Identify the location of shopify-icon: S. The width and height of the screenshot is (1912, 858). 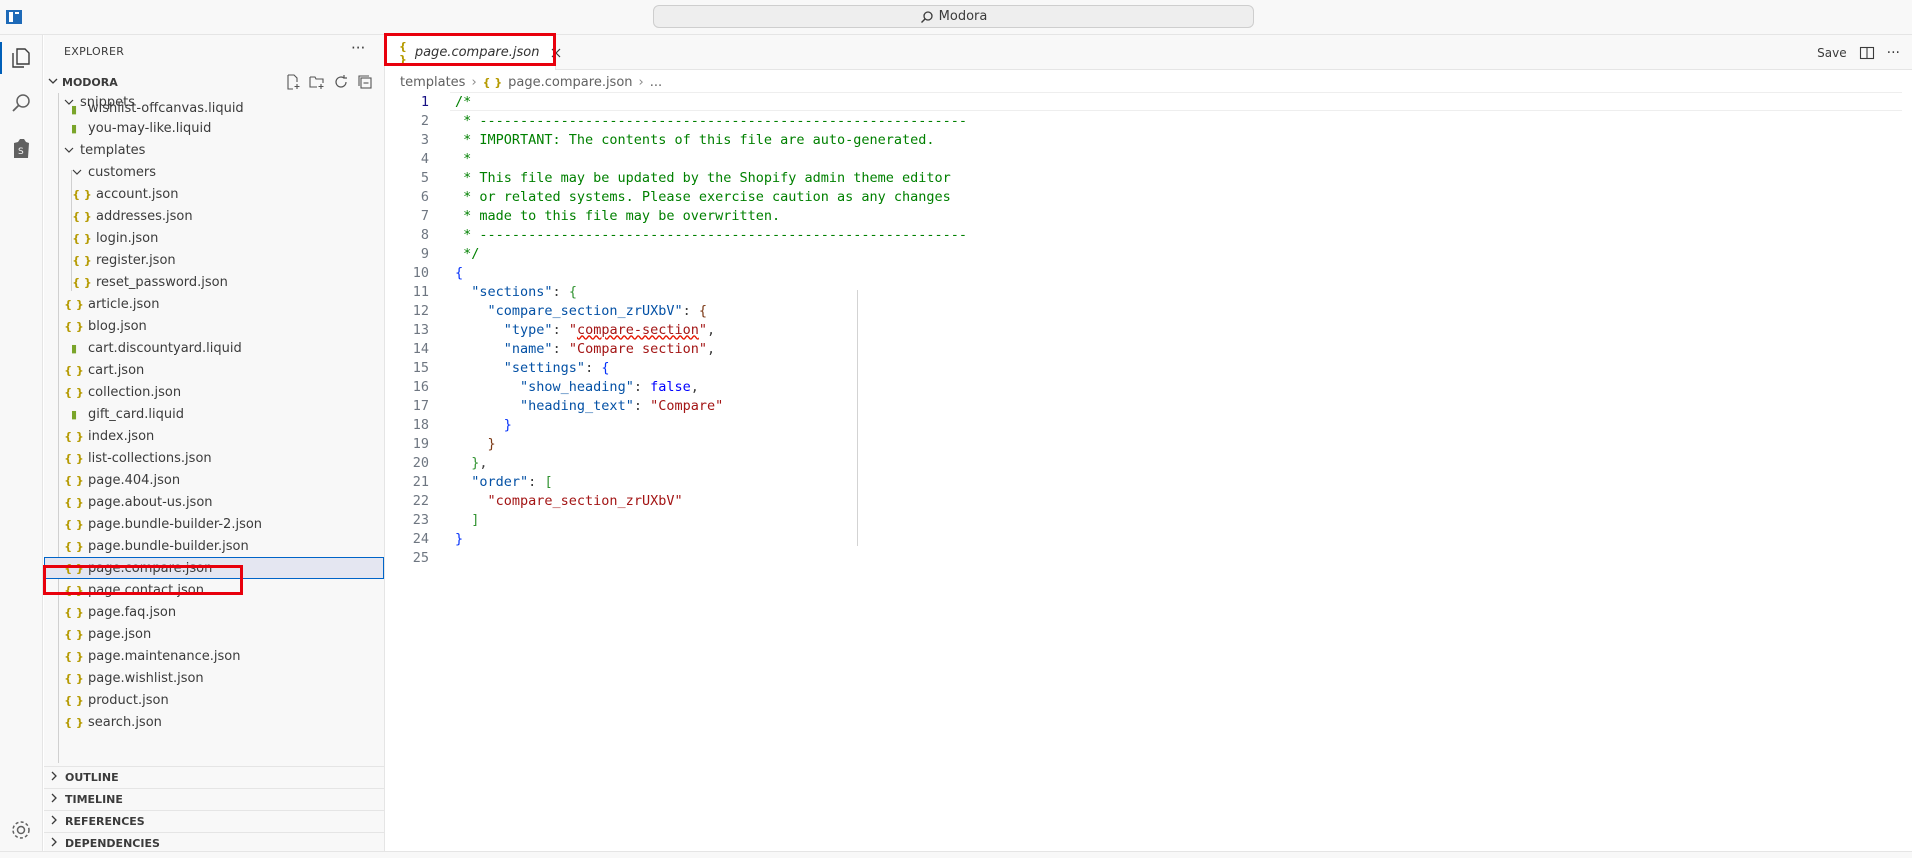
(21, 148).